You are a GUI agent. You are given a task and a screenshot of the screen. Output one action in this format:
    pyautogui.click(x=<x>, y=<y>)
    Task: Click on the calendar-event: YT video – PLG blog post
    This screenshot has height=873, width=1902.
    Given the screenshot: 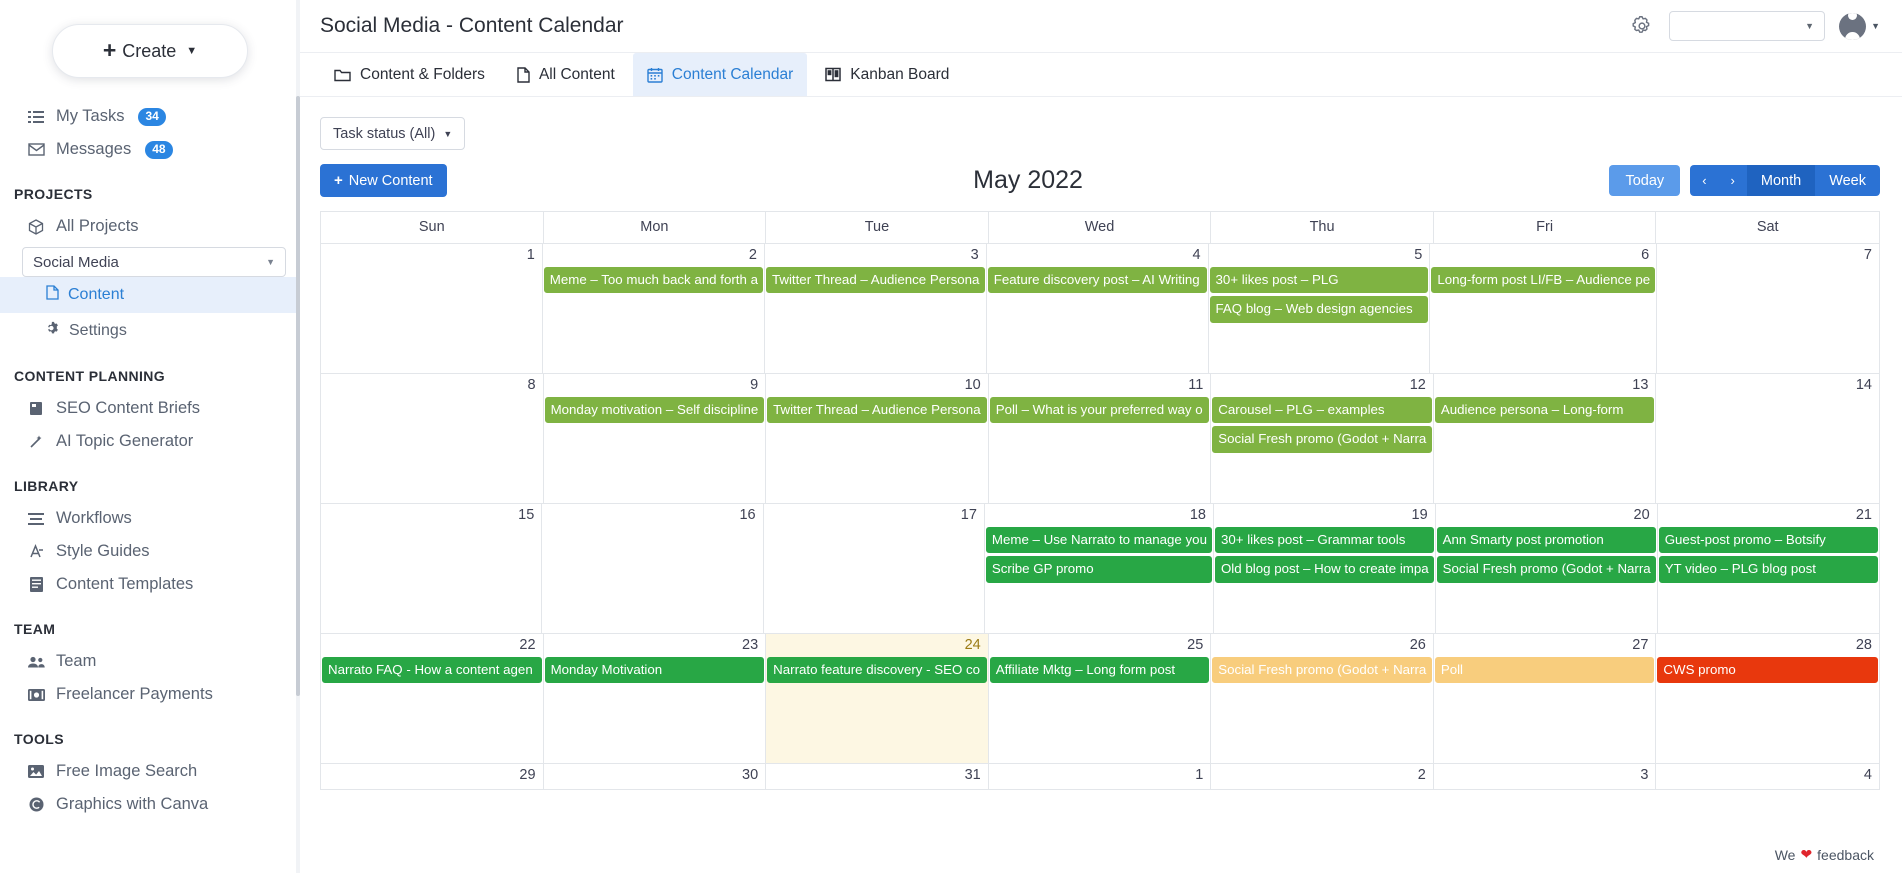 What is the action you would take?
    pyautogui.click(x=1768, y=569)
    